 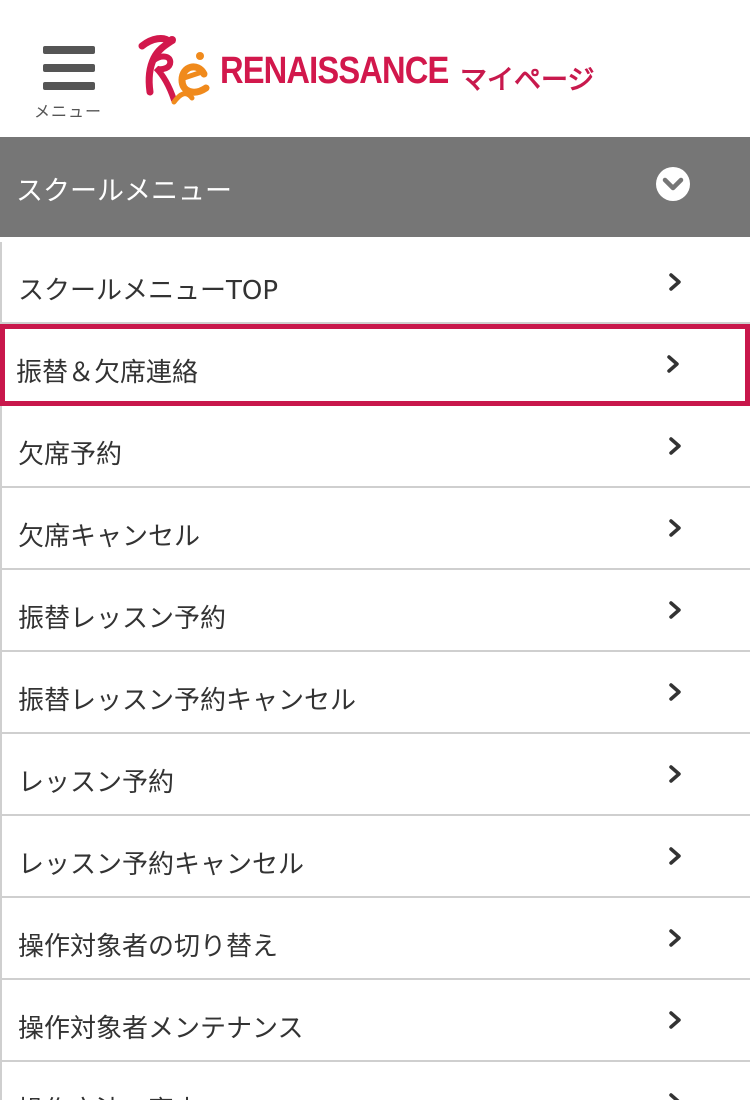 I want to click on menu-item-transfer-lesson-cancel: 振替レッスン予約キャンセル, so click(x=375, y=693).